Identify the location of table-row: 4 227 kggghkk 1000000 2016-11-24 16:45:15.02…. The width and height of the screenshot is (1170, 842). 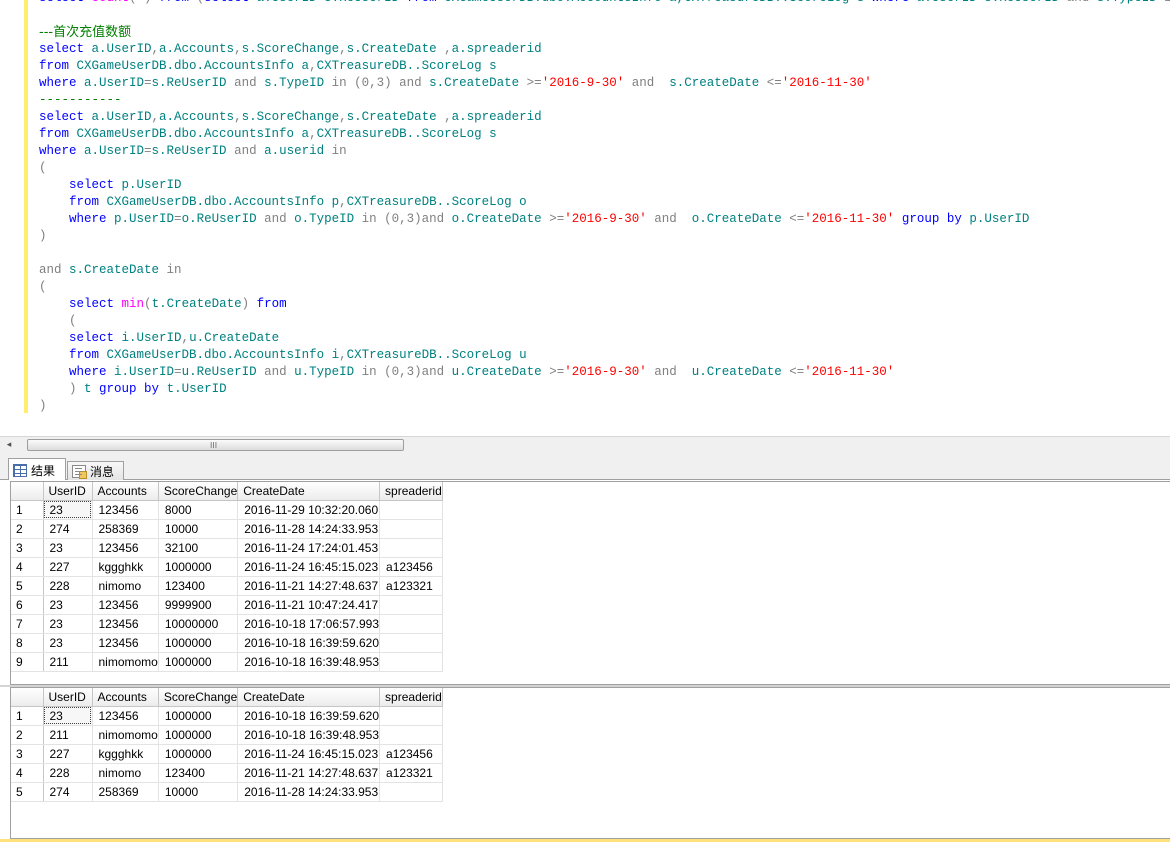
(227, 567).